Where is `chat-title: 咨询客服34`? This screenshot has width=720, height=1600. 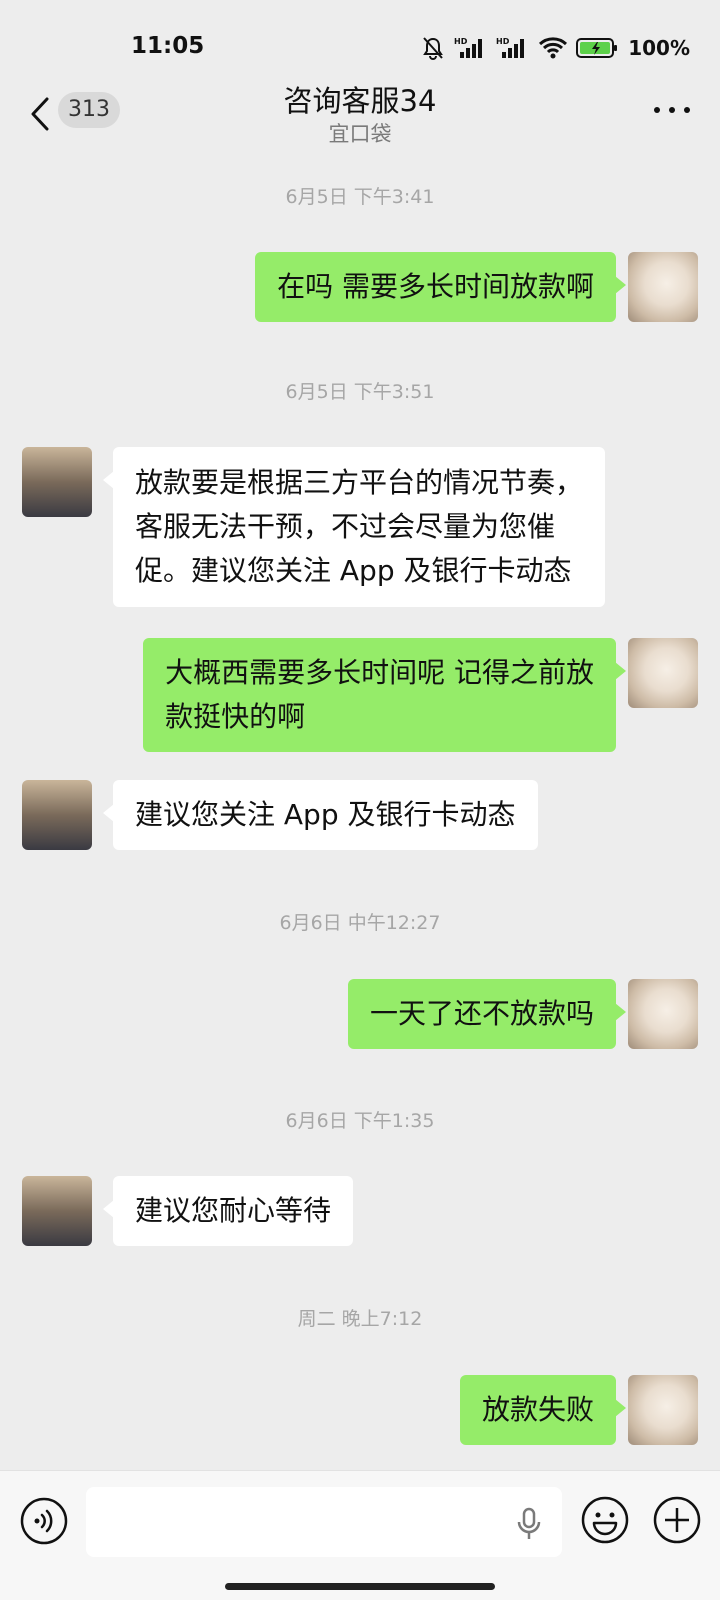
chat-title: 咨询客服34 is located at coordinates (360, 101).